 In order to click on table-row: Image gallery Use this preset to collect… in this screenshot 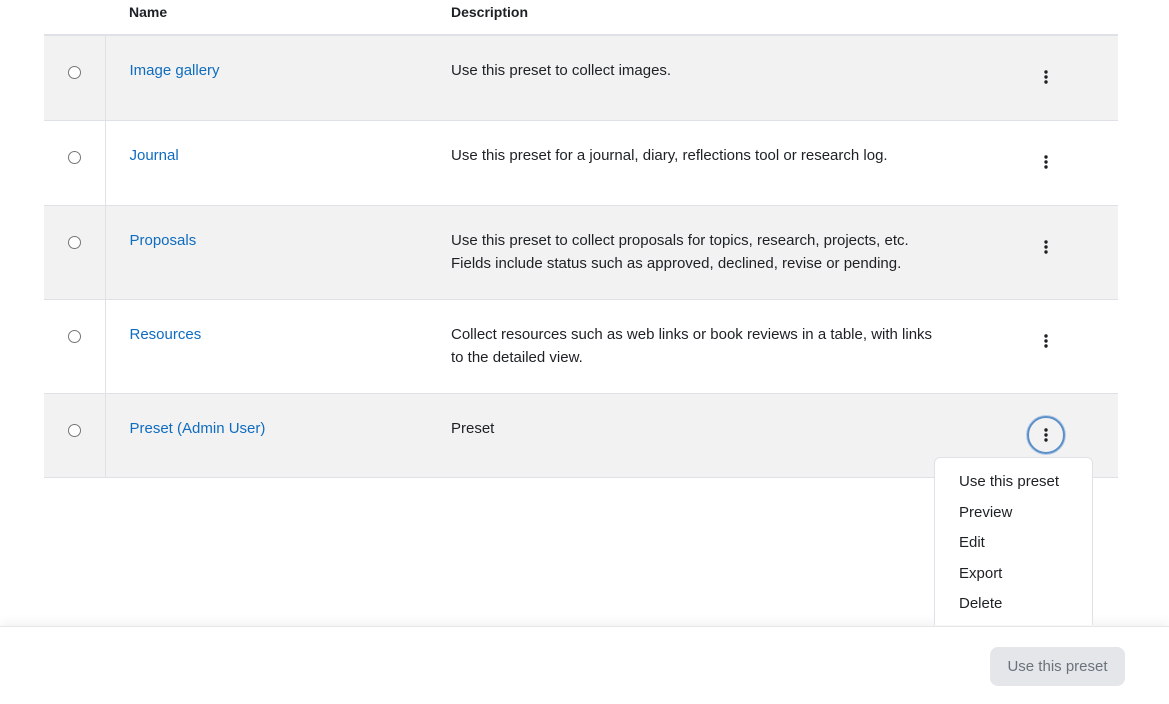, I will do `click(581, 77)`.